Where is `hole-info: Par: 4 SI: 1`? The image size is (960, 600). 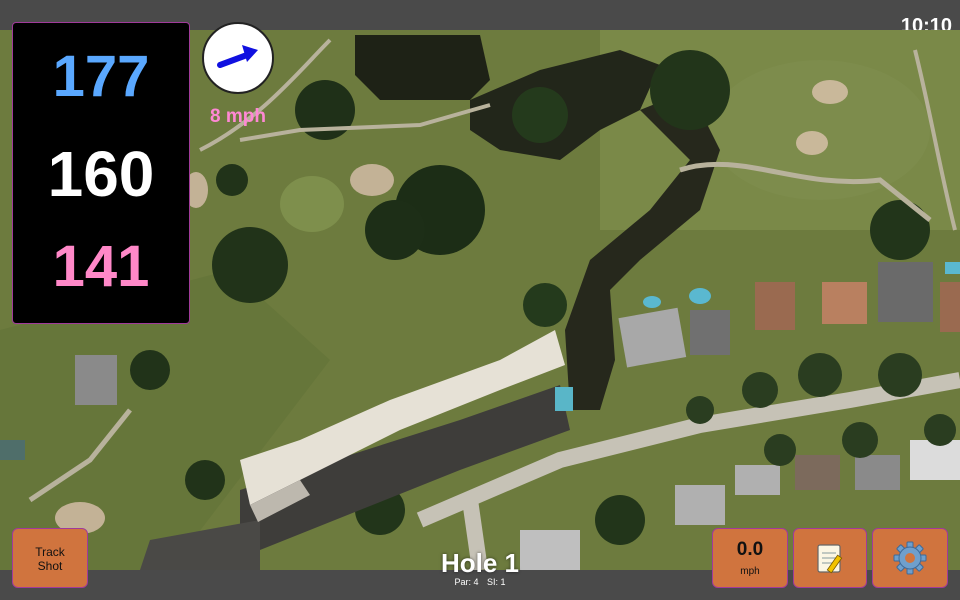 hole-info: Par: 4 SI: 1 is located at coordinates (480, 582).